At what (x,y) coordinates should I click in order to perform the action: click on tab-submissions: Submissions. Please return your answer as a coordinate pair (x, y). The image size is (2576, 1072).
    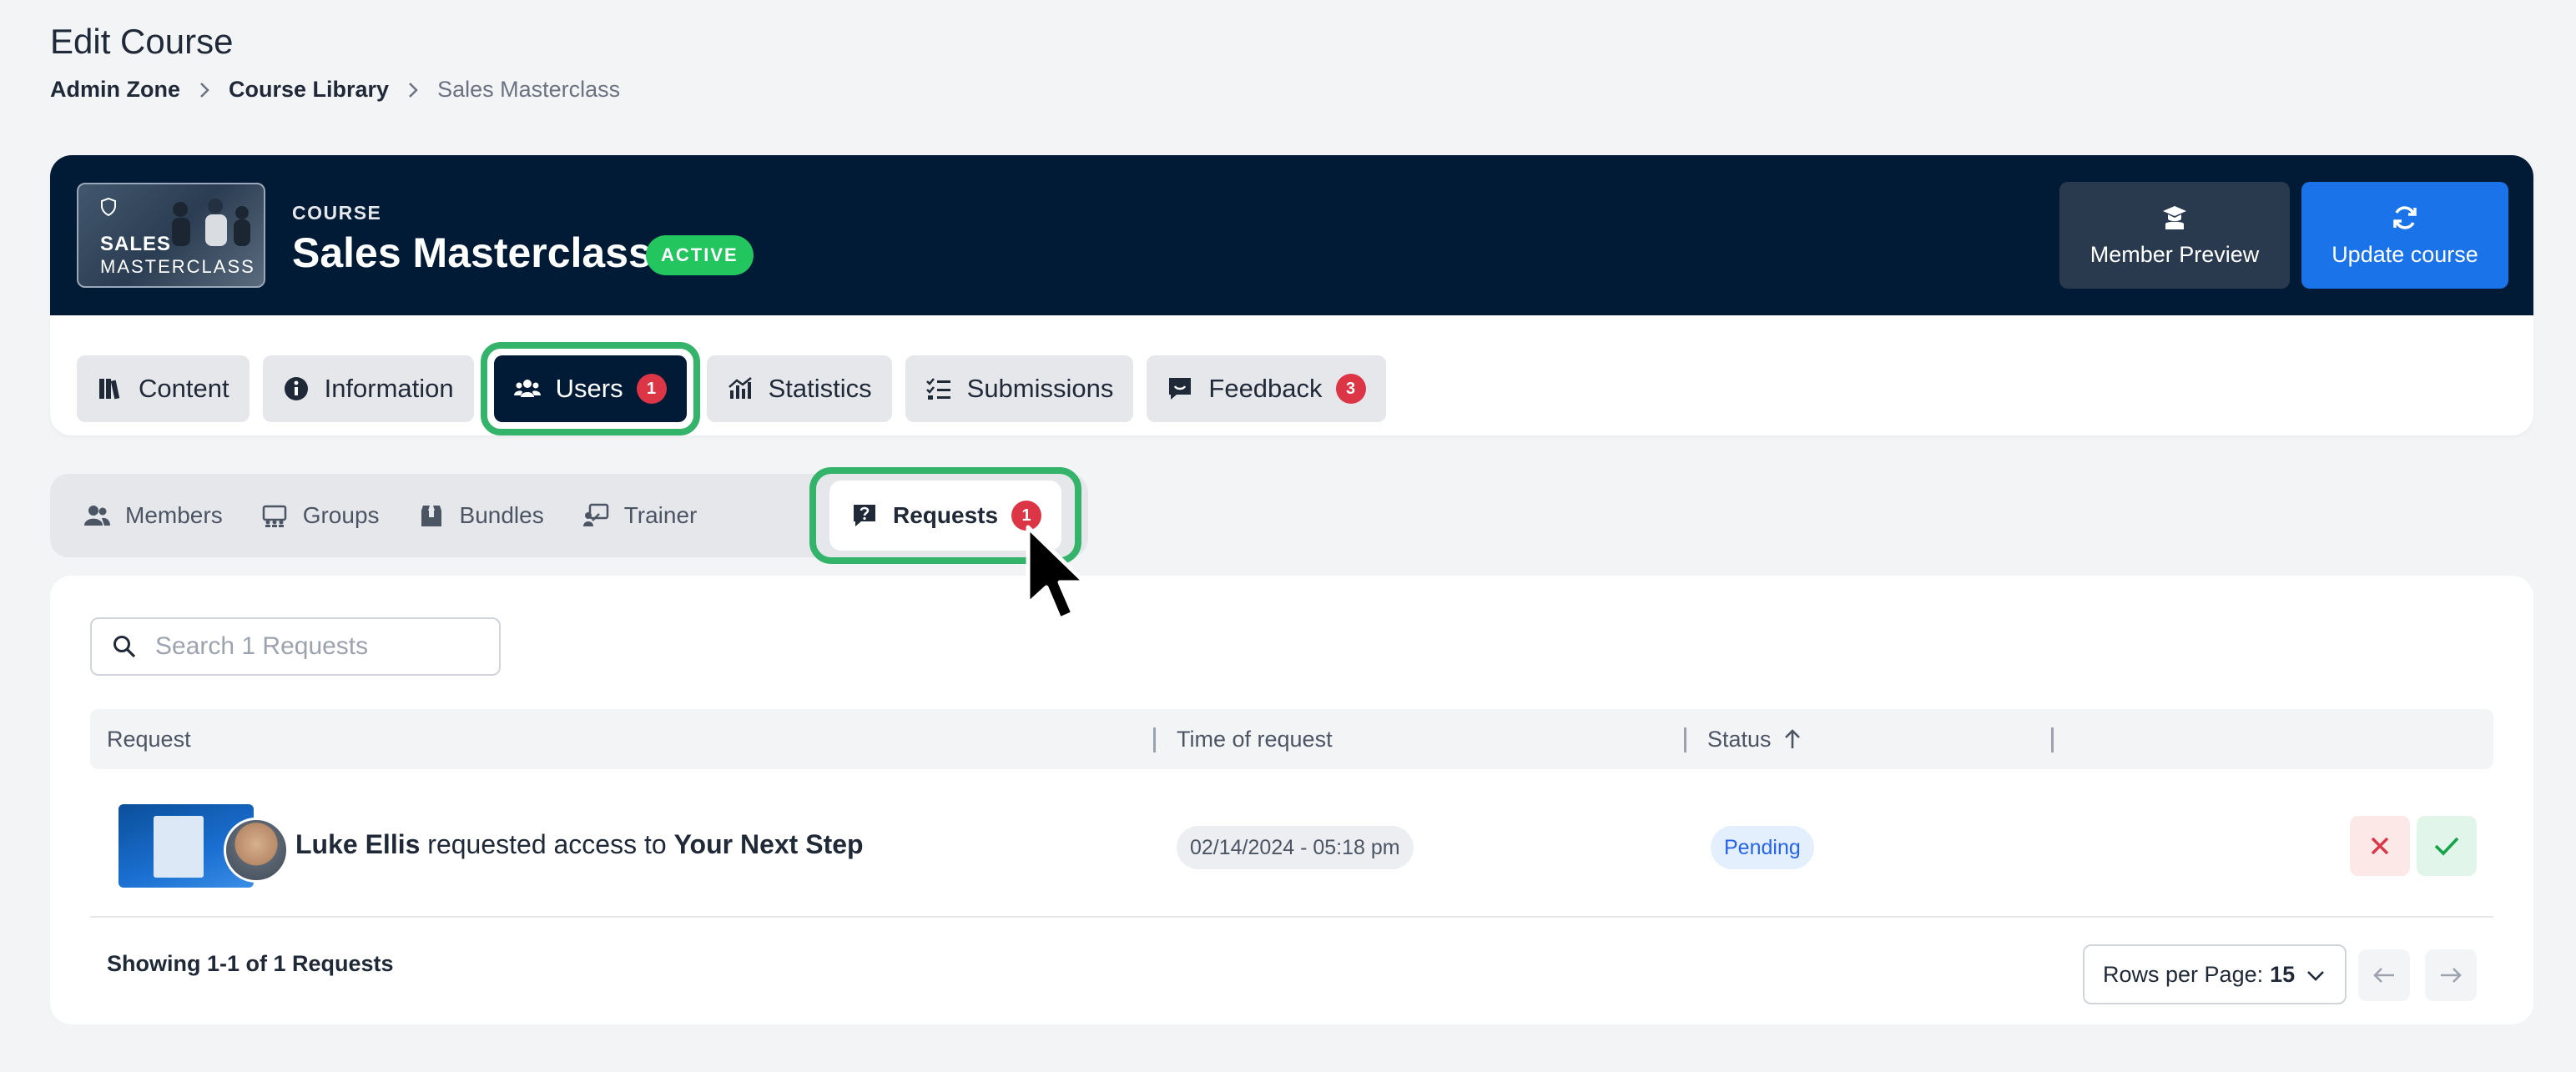
    Looking at the image, I should click on (1019, 388).